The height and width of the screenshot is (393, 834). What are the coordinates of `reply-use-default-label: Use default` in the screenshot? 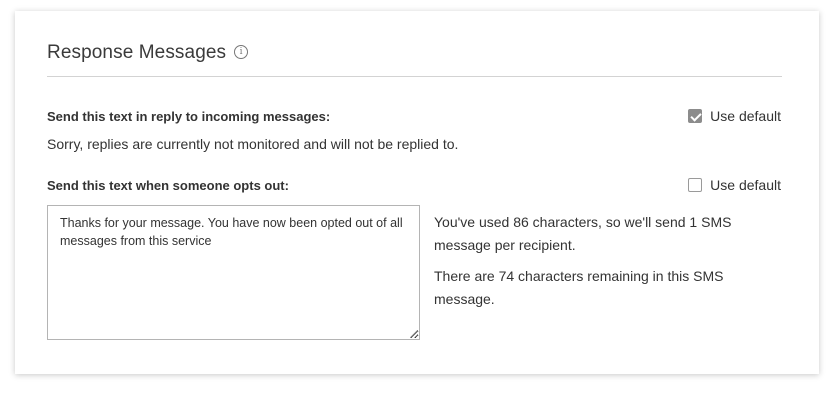 It's located at (745, 116).